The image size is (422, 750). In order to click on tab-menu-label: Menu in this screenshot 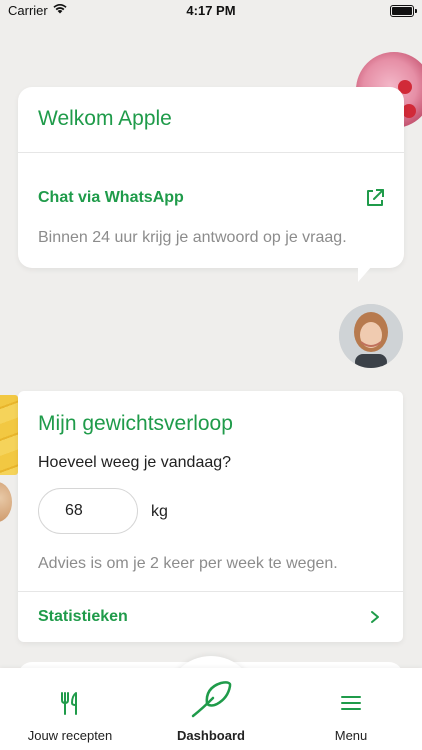, I will do `click(351, 735)`.